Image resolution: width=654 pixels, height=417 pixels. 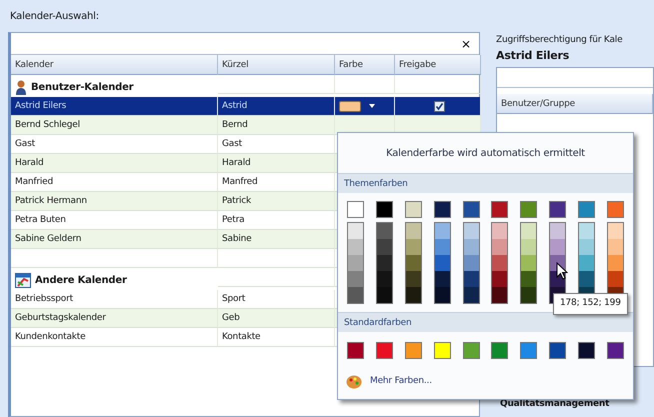 What do you see at coordinates (276, 106) in the screenshot?
I see `calendar-short-name: Astrid` at bounding box center [276, 106].